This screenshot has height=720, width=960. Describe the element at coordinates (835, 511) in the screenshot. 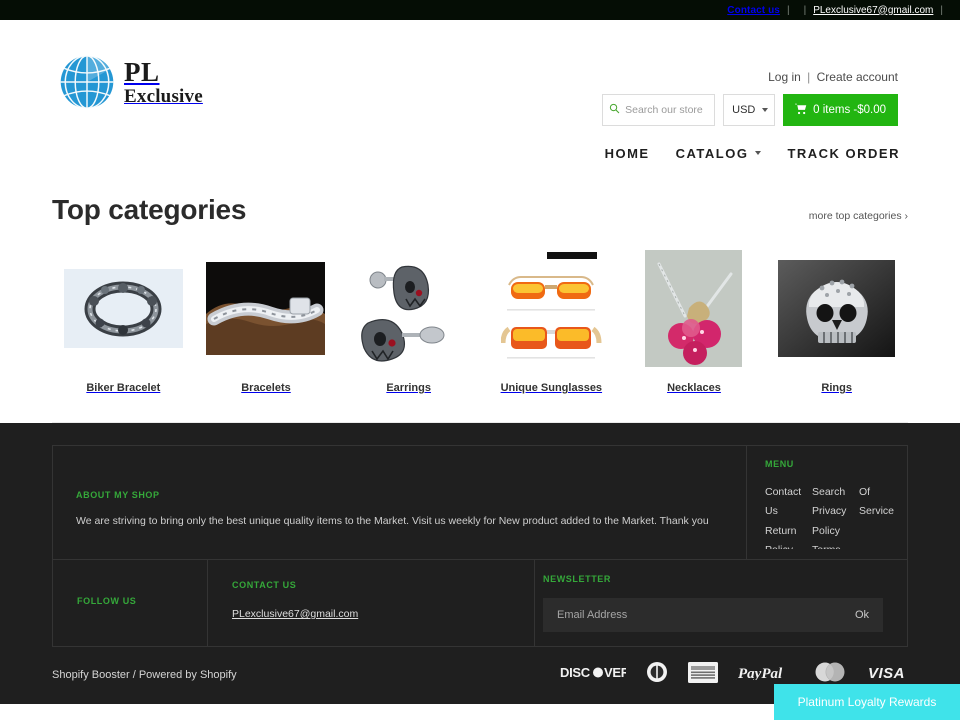

I see `menu-link-privacy-policy: Privacy` at that location.